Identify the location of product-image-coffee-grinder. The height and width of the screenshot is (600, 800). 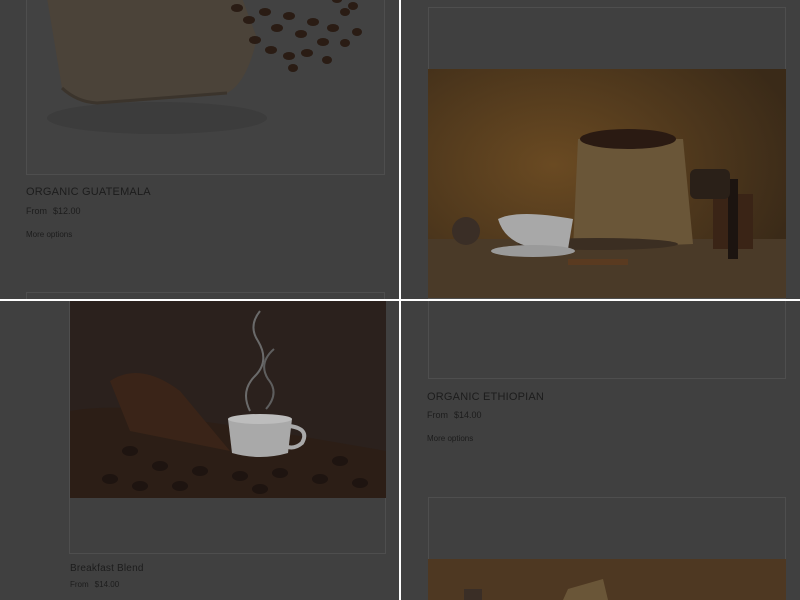
(607, 579).